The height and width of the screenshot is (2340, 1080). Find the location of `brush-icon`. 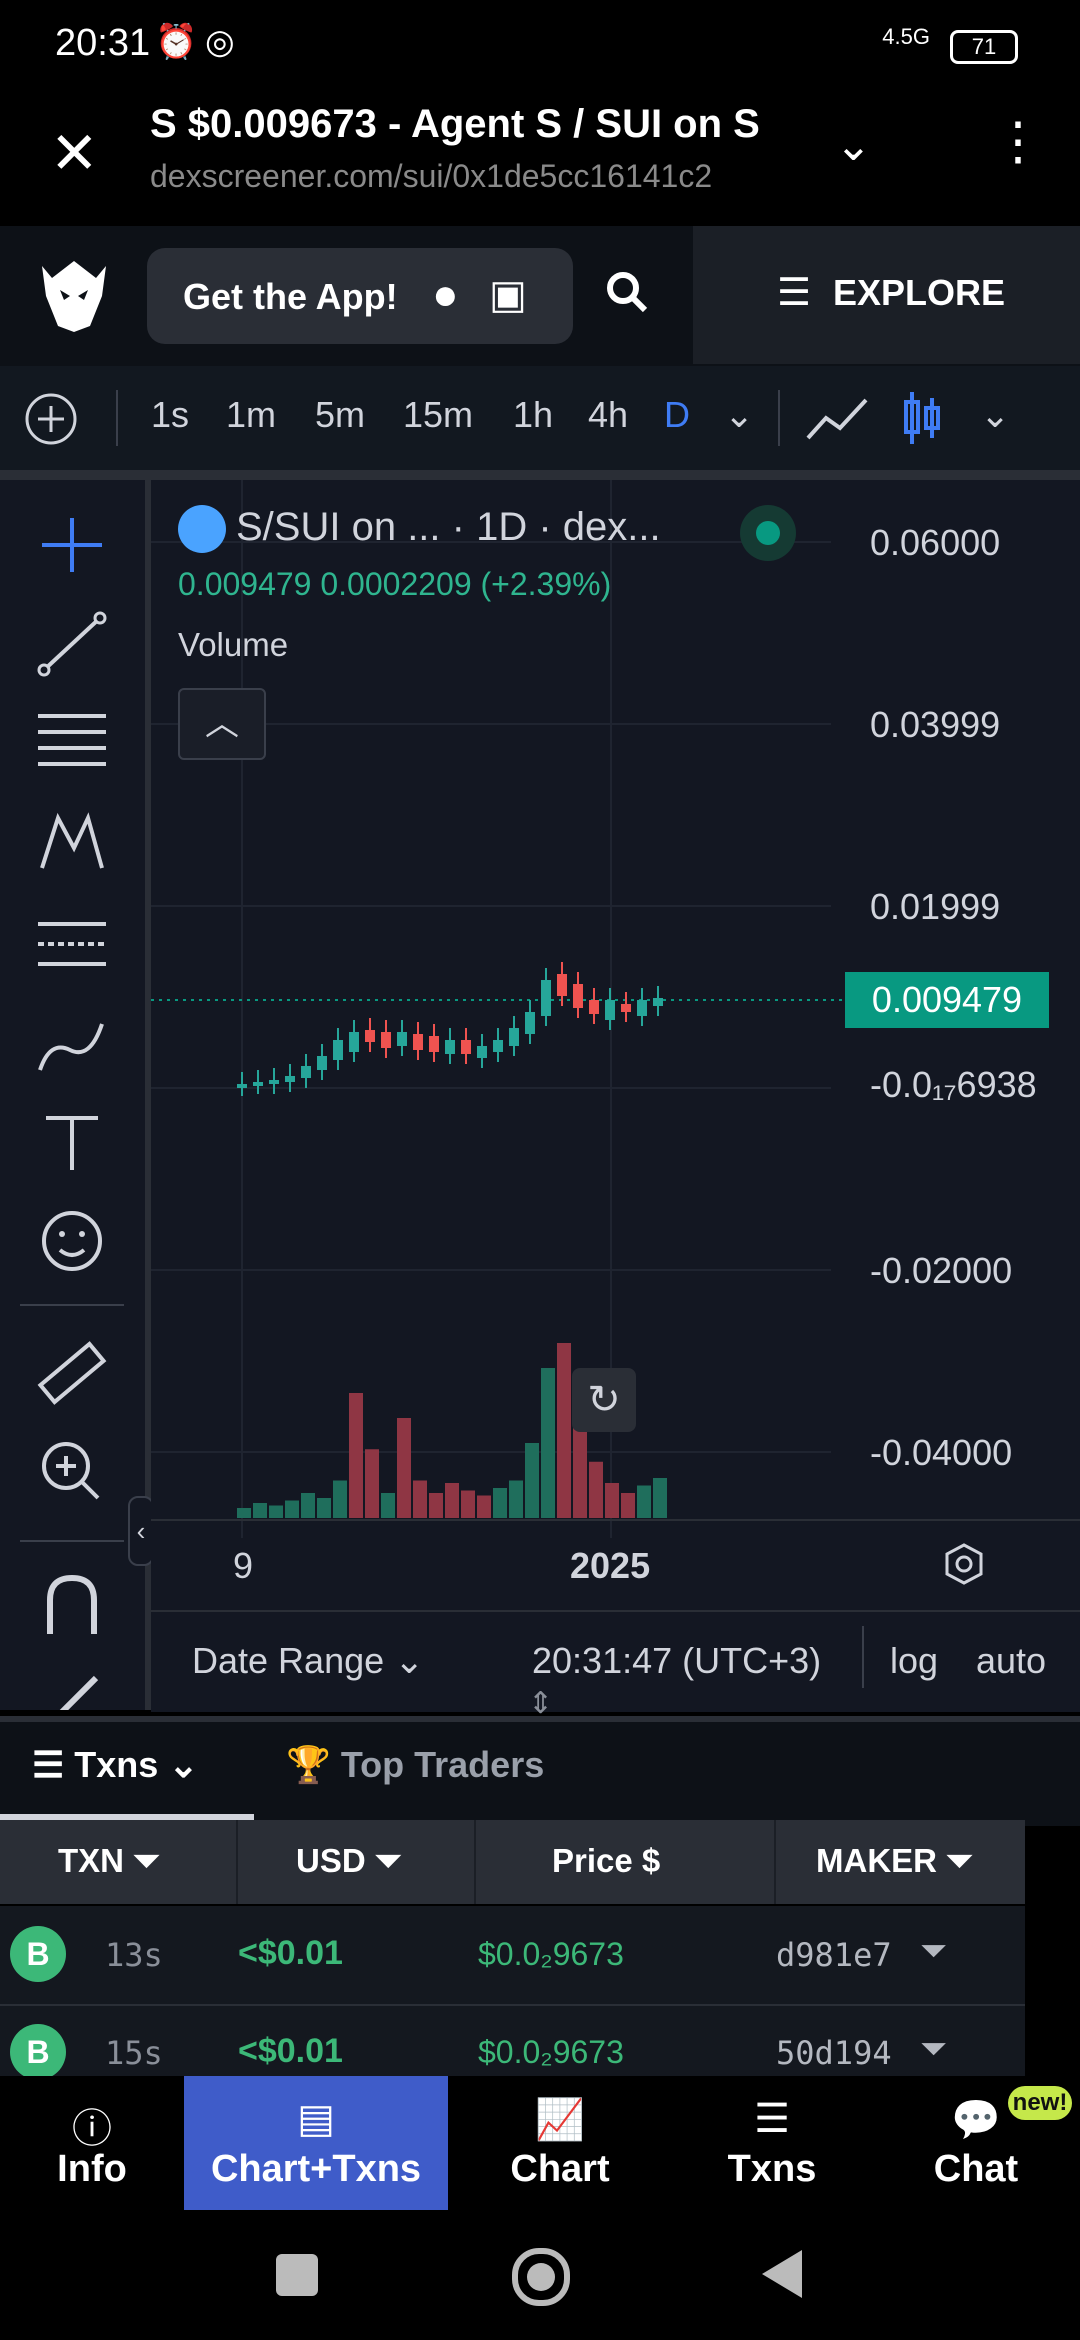

brush-icon is located at coordinates (72, 1045).